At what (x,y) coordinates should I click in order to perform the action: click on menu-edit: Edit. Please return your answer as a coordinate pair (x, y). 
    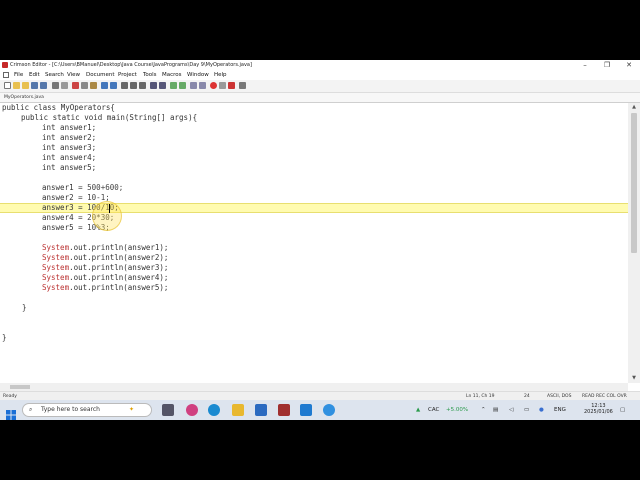
    Looking at the image, I should click on (34, 75).